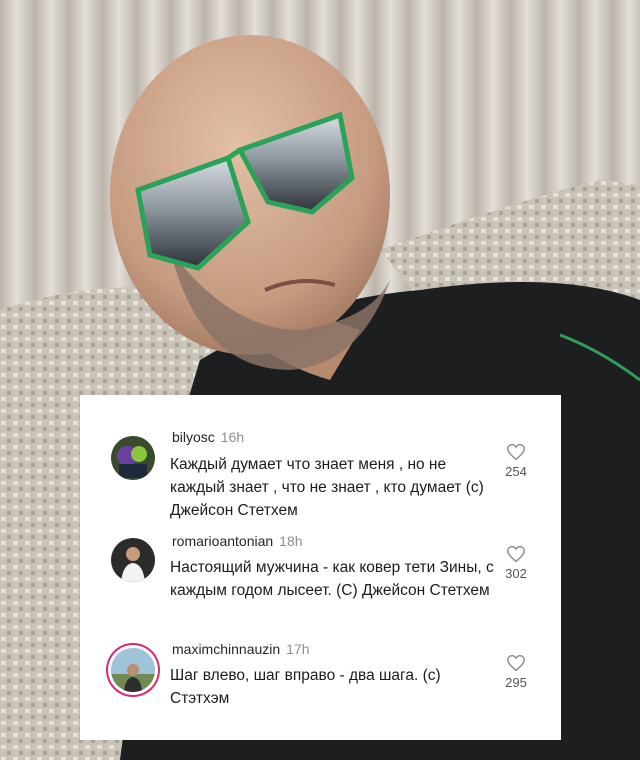 The height and width of the screenshot is (760, 640). I want to click on username: maximchinnauzin, so click(226, 649).